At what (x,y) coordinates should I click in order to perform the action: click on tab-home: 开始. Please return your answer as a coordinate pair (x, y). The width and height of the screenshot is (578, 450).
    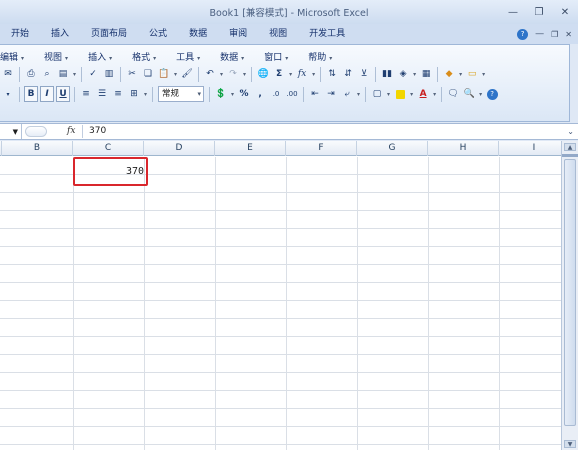
    Looking at the image, I should click on (20, 34).